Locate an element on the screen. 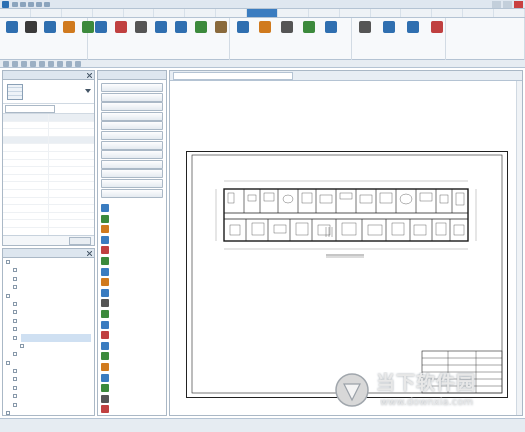 This screenshot has width=525, height=432. apply-button is located at coordinates (80, 241).